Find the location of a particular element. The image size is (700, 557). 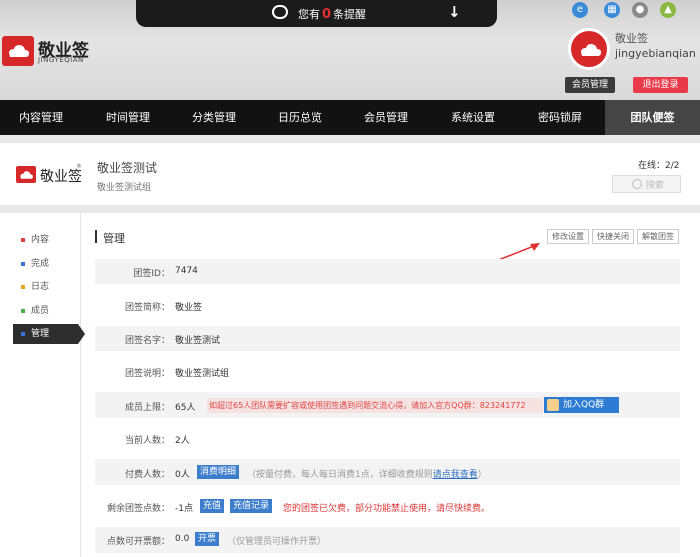

nav-member: 会员管理 is located at coordinates (386, 117).